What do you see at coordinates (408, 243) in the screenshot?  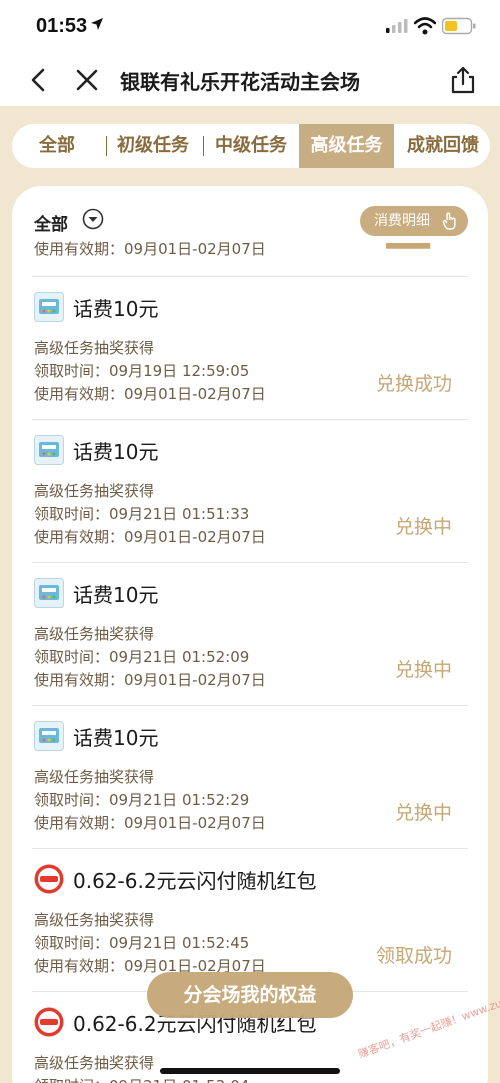 I see `item-status: ▂▂▂` at bounding box center [408, 243].